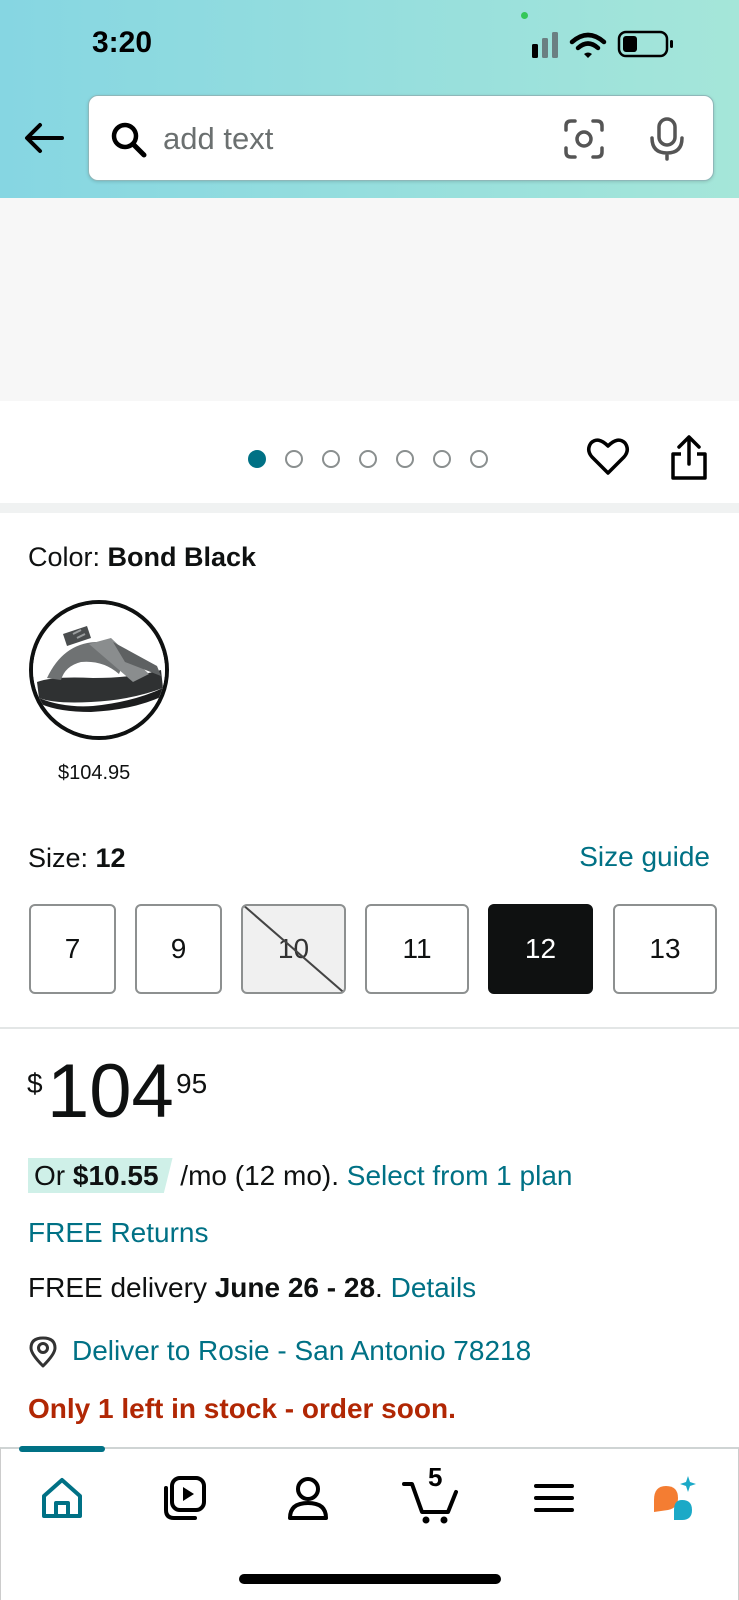 This screenshot has width=739, height=1600. What do you see at coordinates (94, 773) in the screenshot?
I see `swatch-price: $104.95` at bounding box center [94, 773].